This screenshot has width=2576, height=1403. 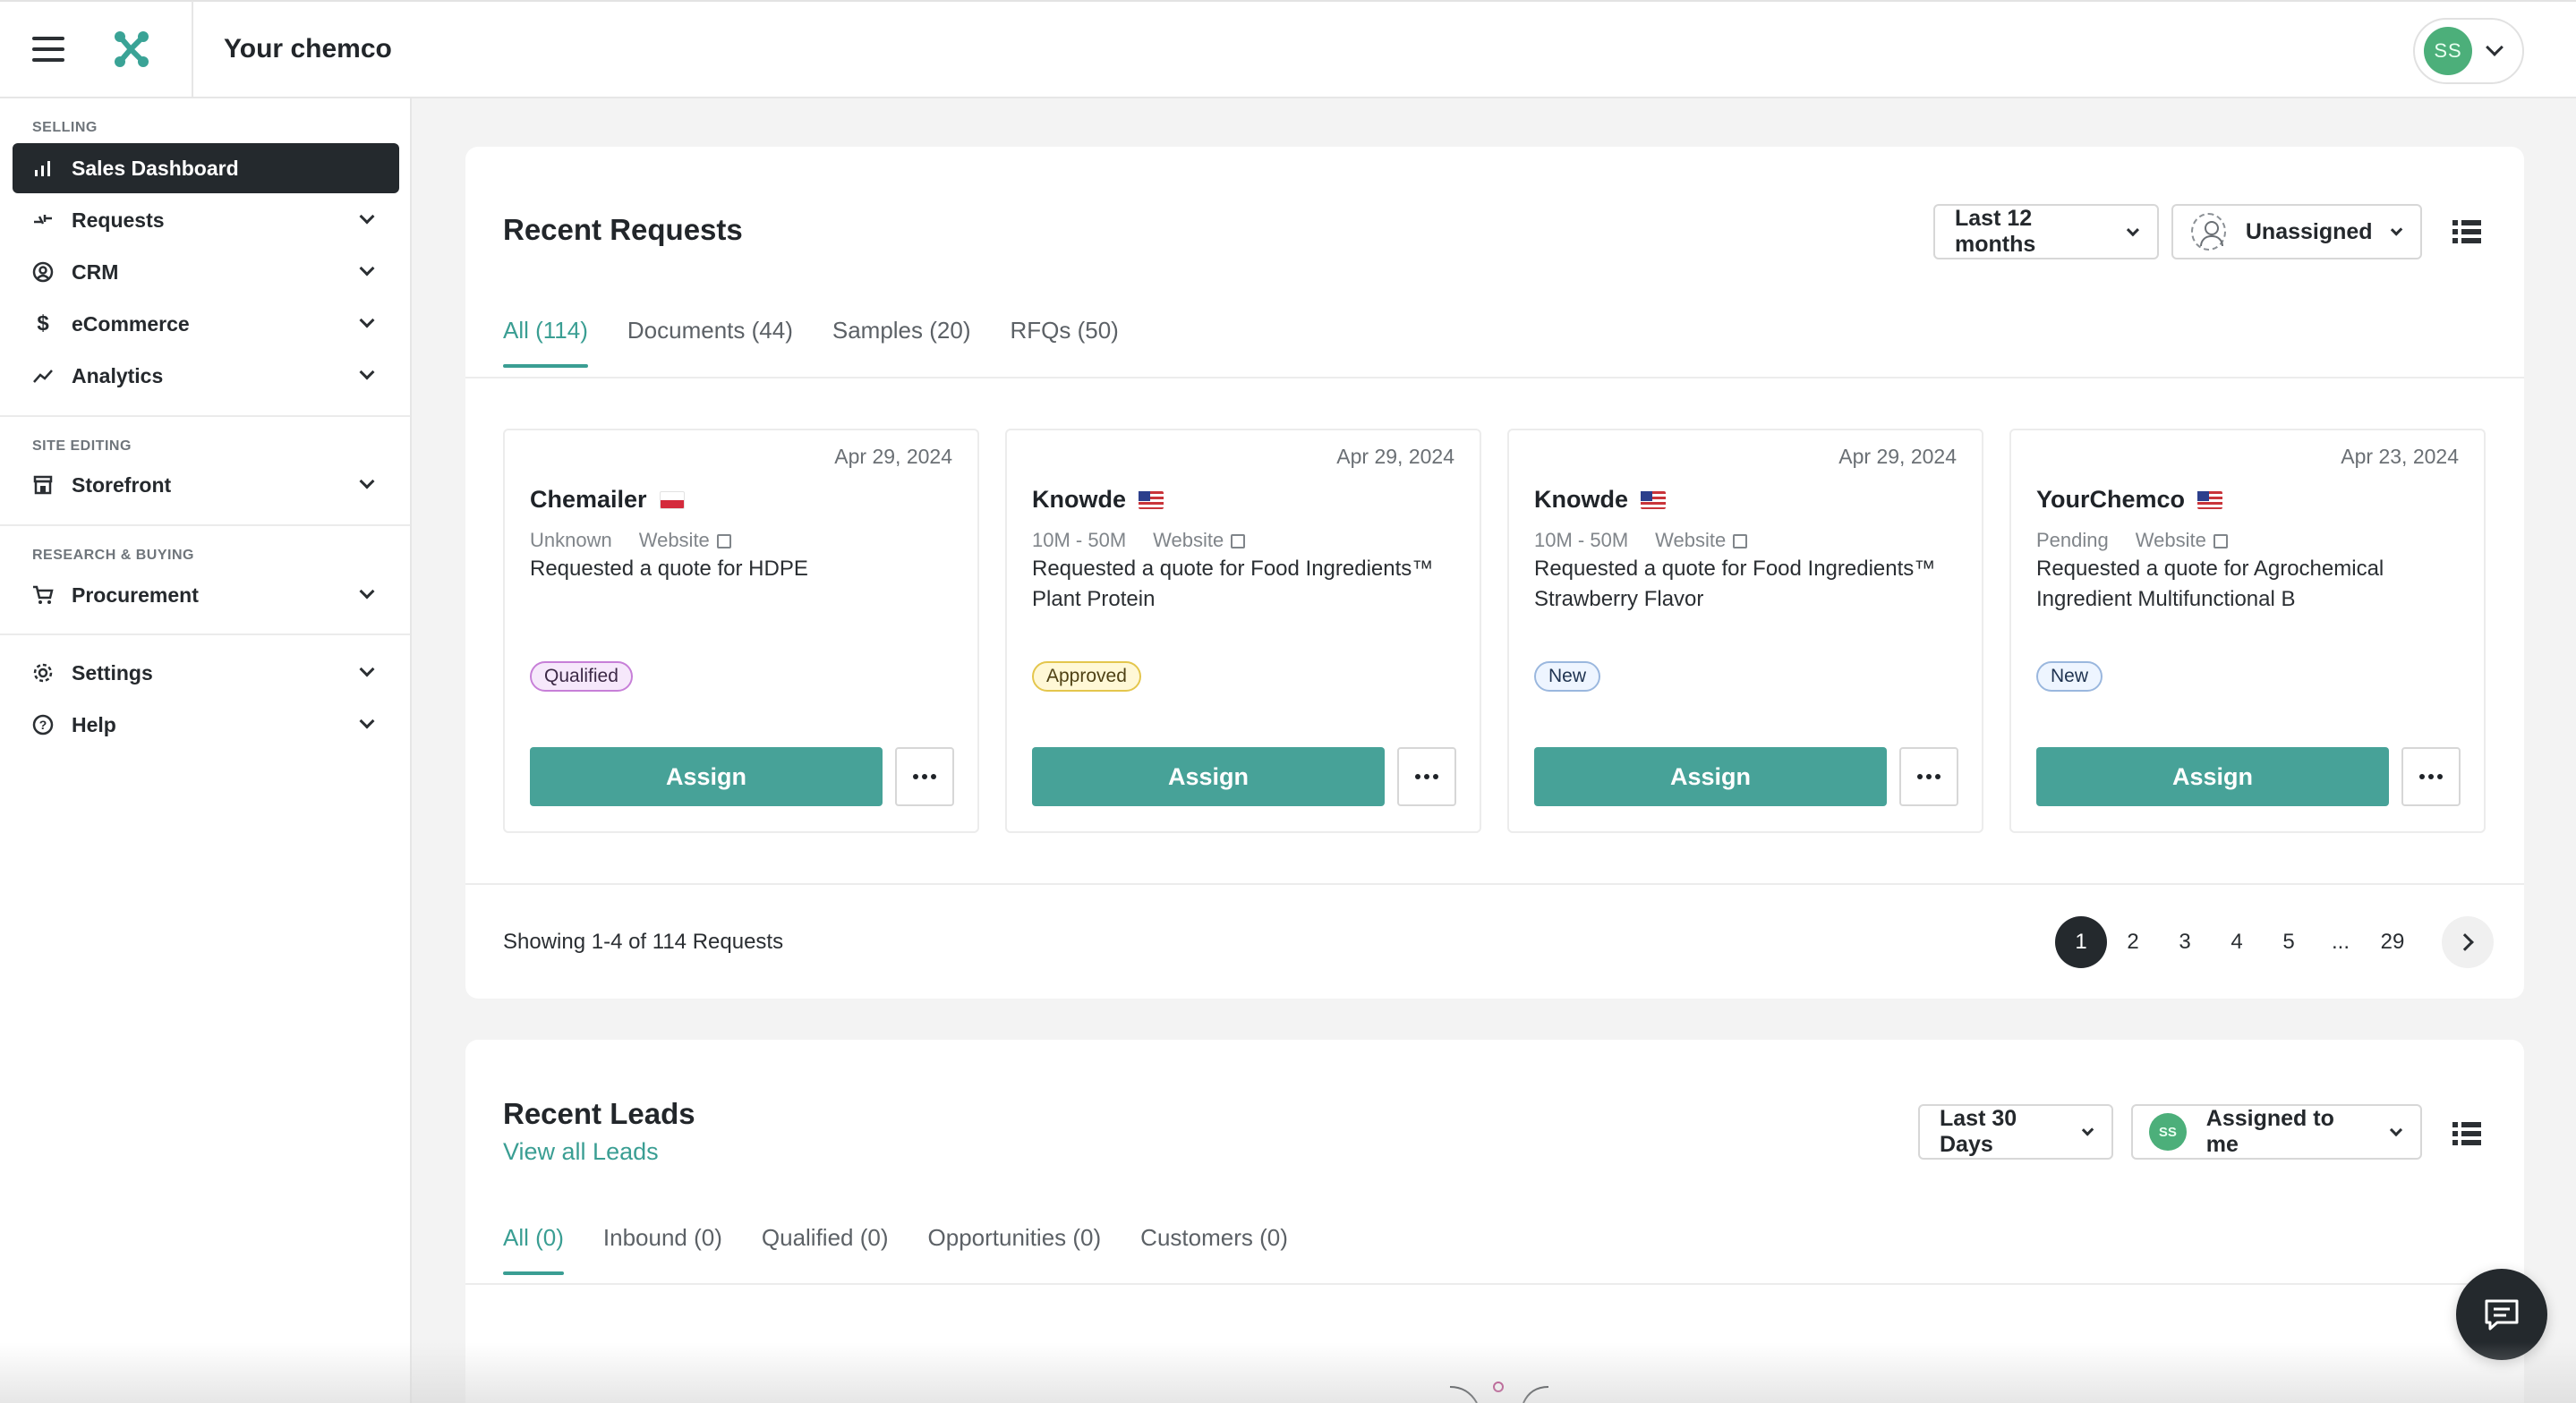 I want to click on sidebar-item-label: Requests, so click(x=118, y=220).